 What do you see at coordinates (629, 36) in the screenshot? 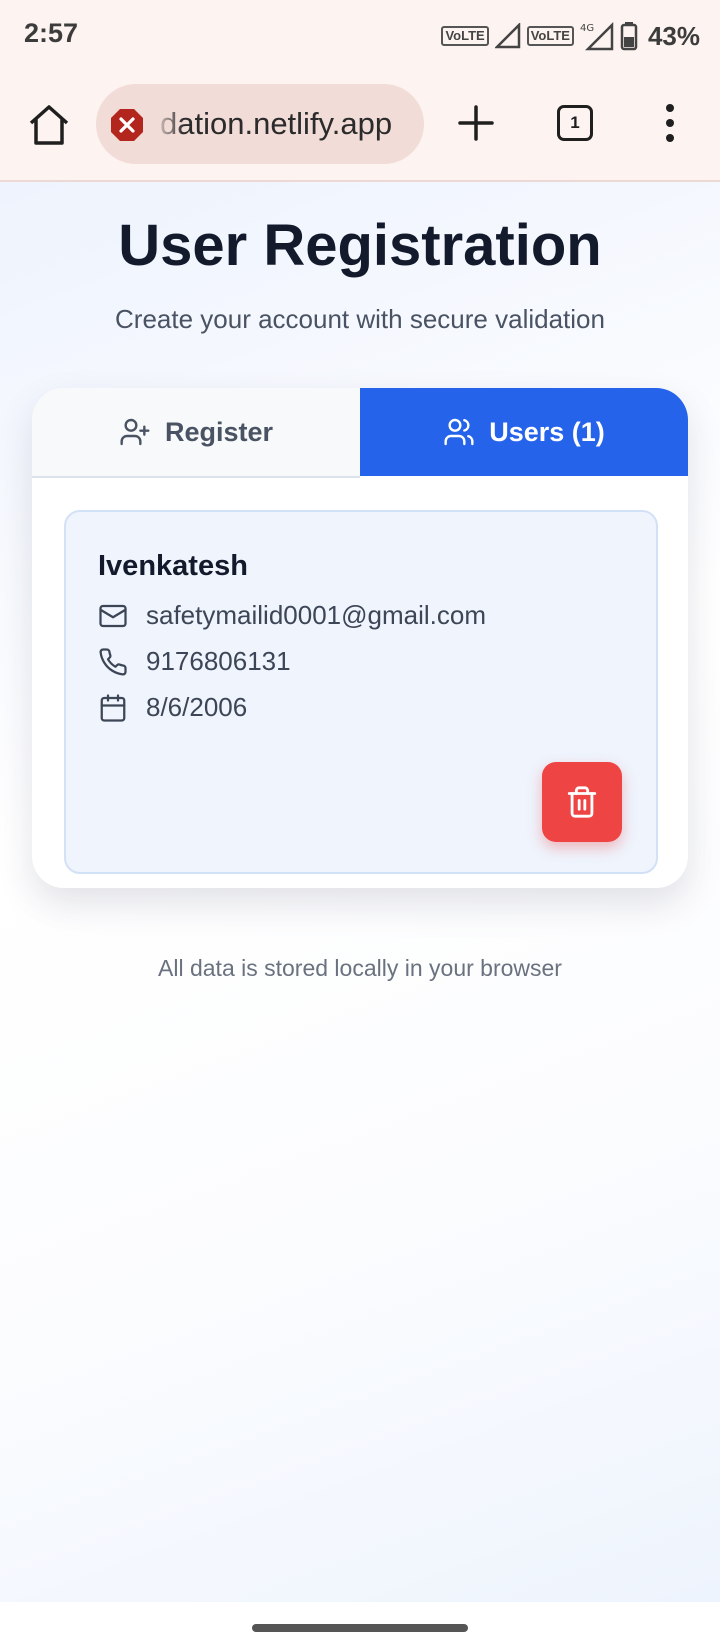
I see `battery-icon` at bounding box center [629, 36].